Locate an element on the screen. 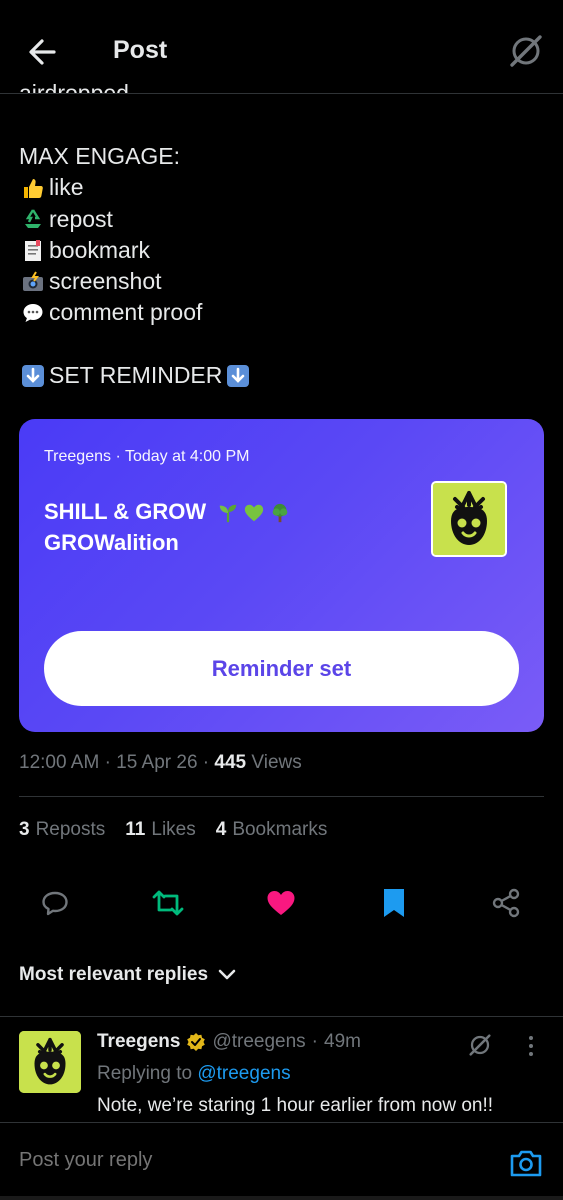  speech-balloon-emoji is located at coordinates (32, 313).